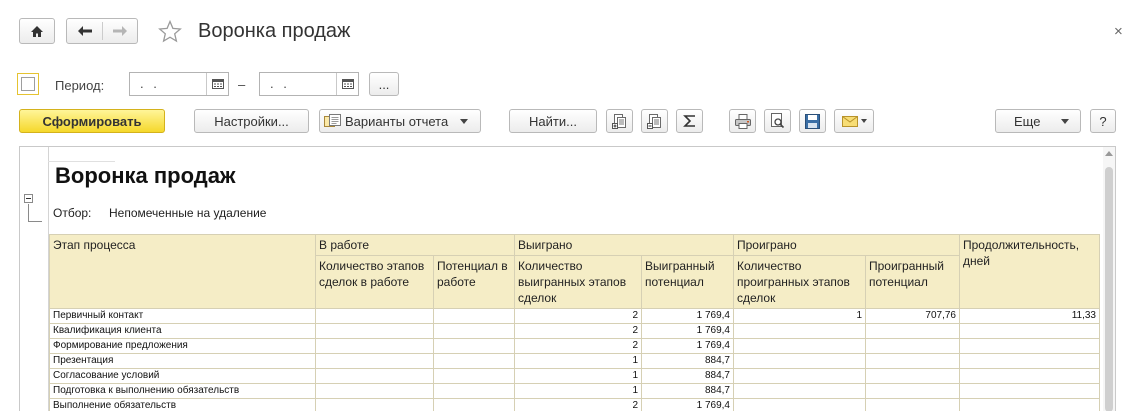  Describe the element at coordinates (309, 84) in the screenshot. I see `period-end-field: . .` at that location.